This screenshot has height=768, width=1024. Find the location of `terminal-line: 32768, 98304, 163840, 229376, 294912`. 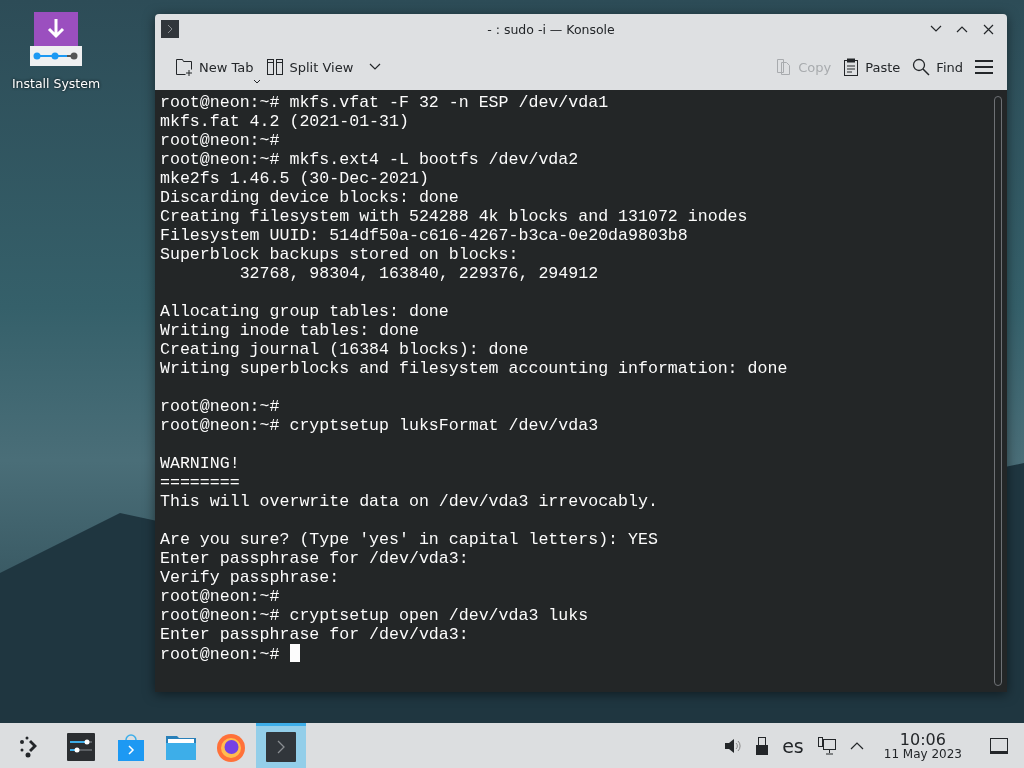

terminal-line: 32768, 98304, 163840, 229376, 294912 is located at coordinates (418, 273).